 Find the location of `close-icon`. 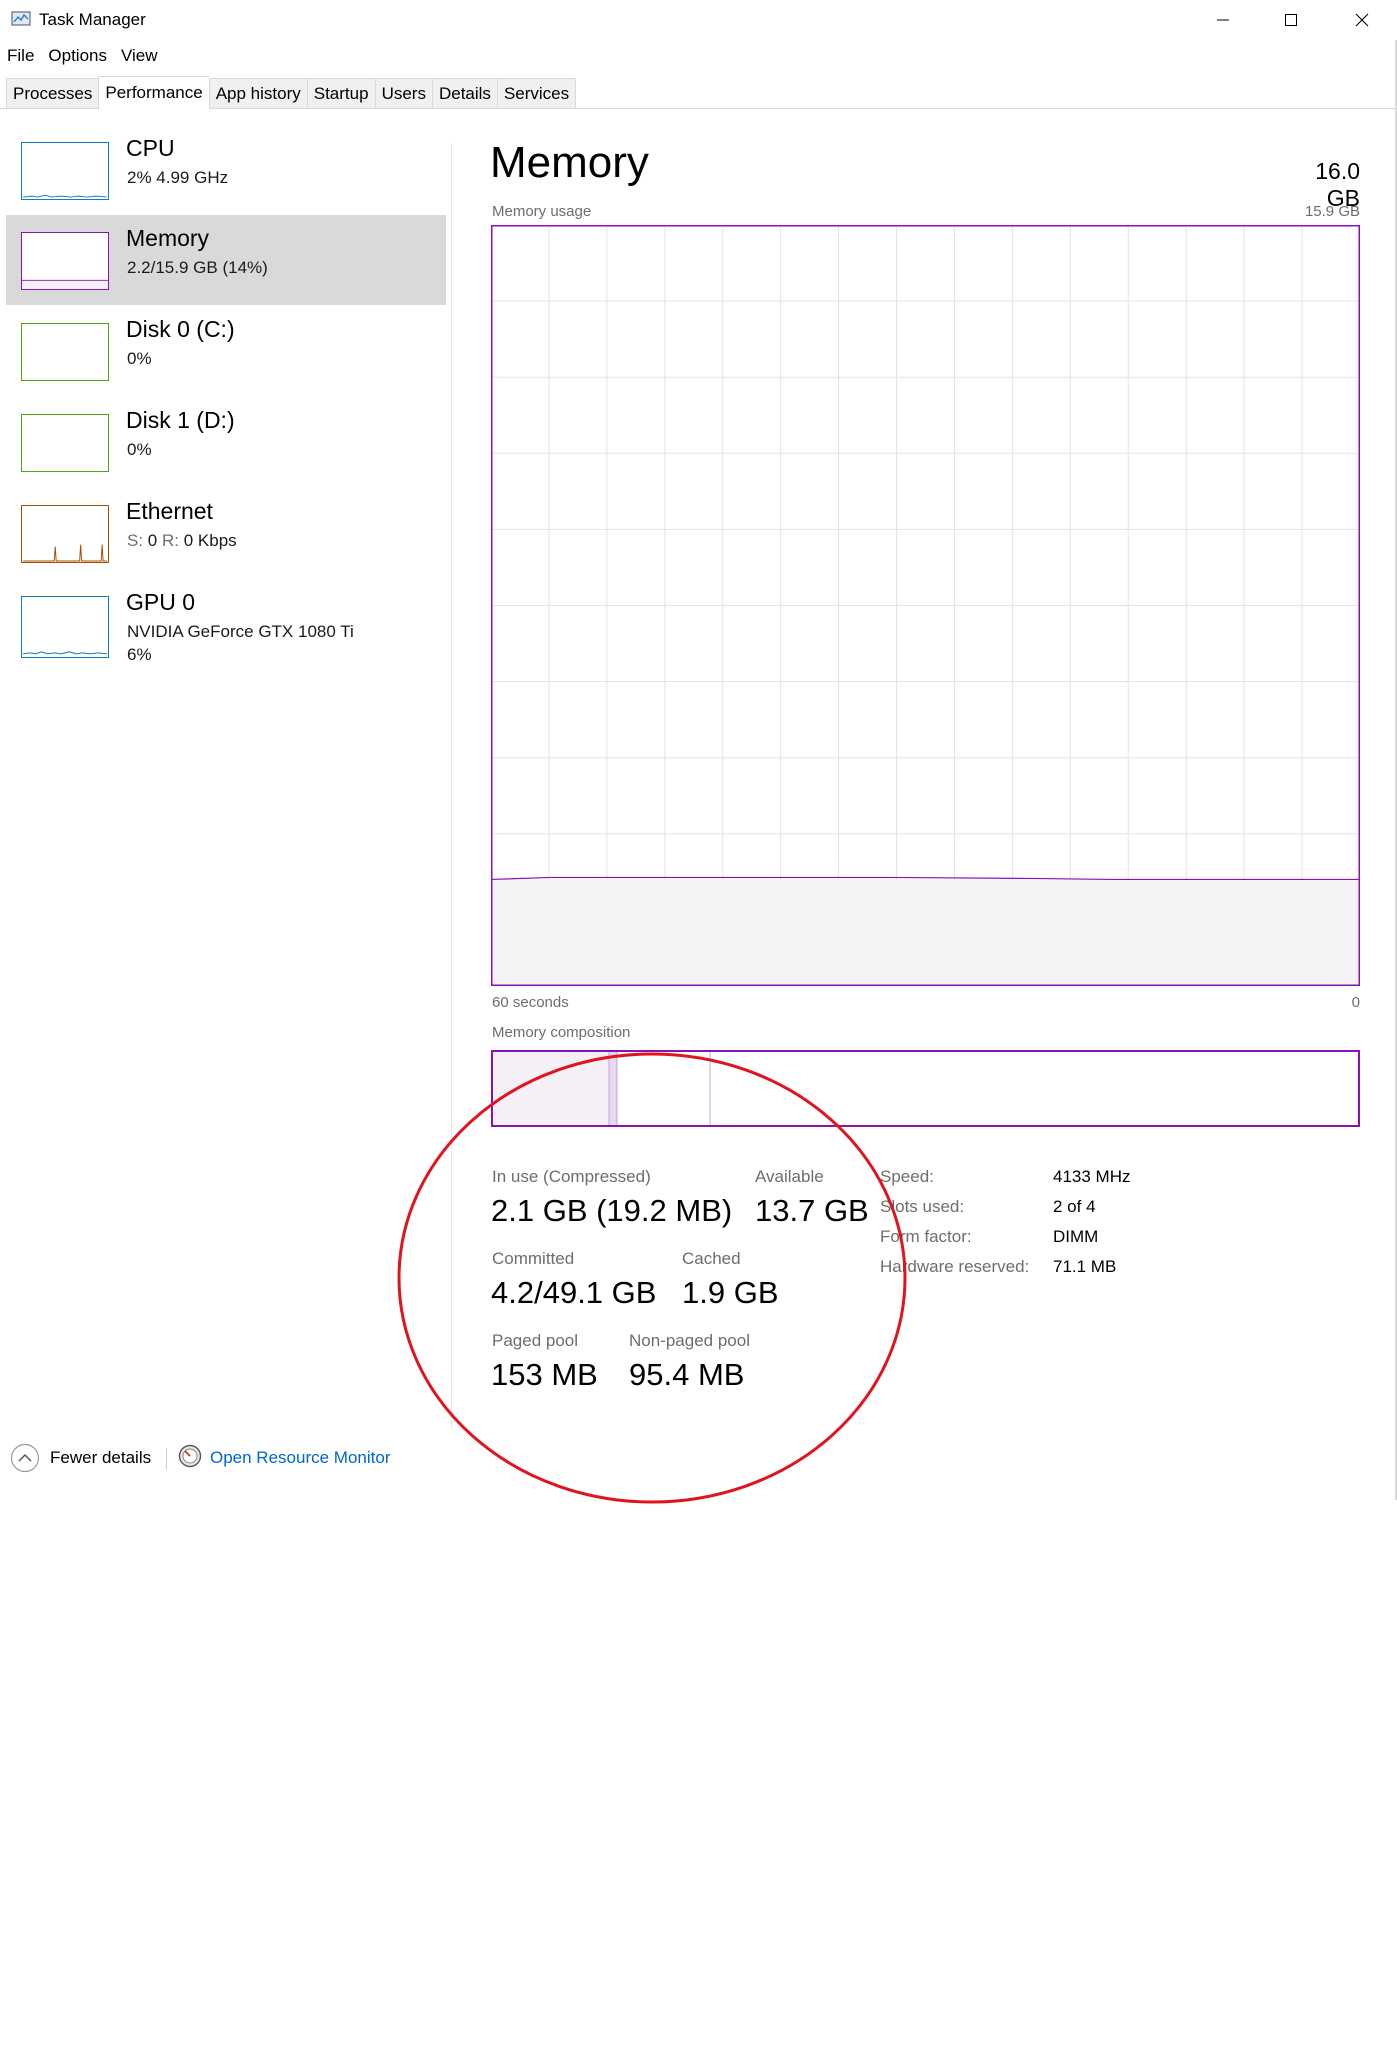

close-icon is located at coordinates (1362, 20).